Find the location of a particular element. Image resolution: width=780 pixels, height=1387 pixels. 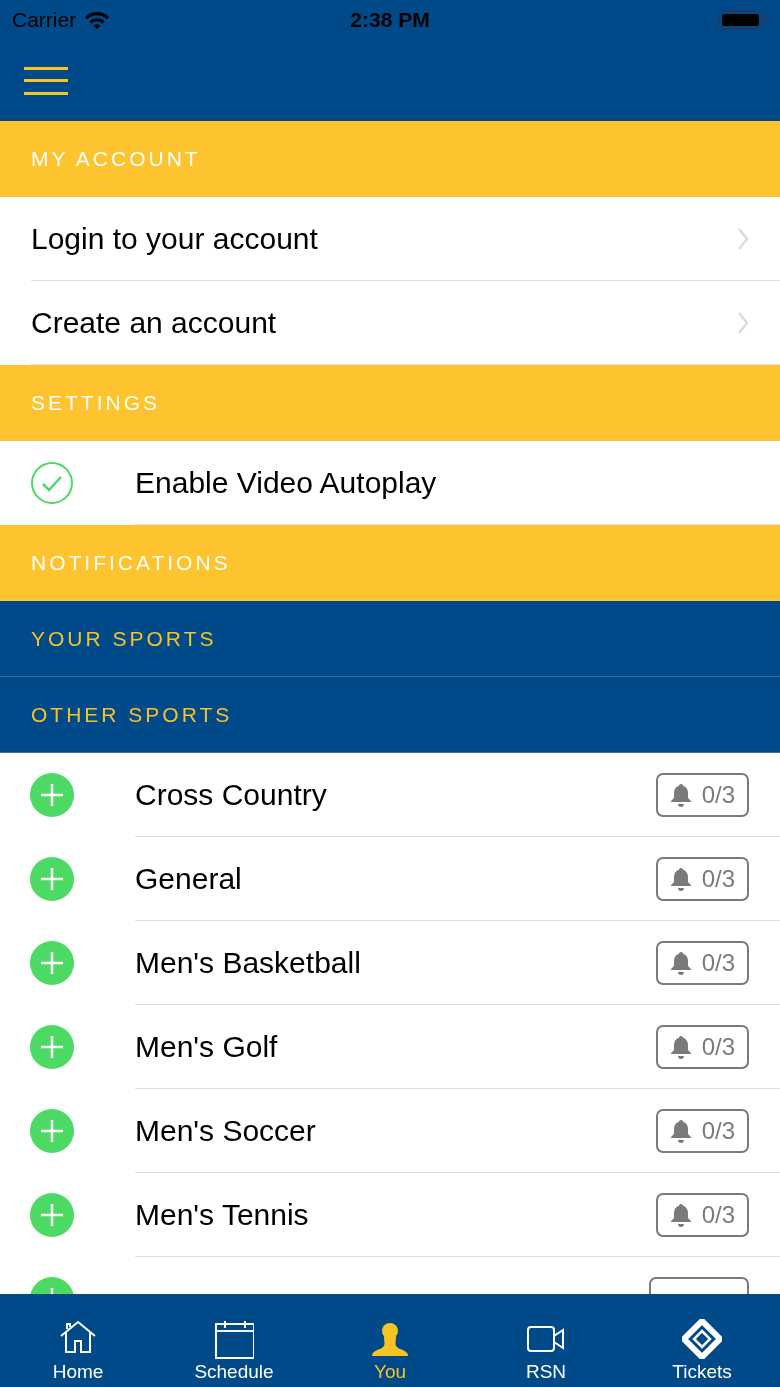

calendar-icon is located at coordinates (234, 1339).